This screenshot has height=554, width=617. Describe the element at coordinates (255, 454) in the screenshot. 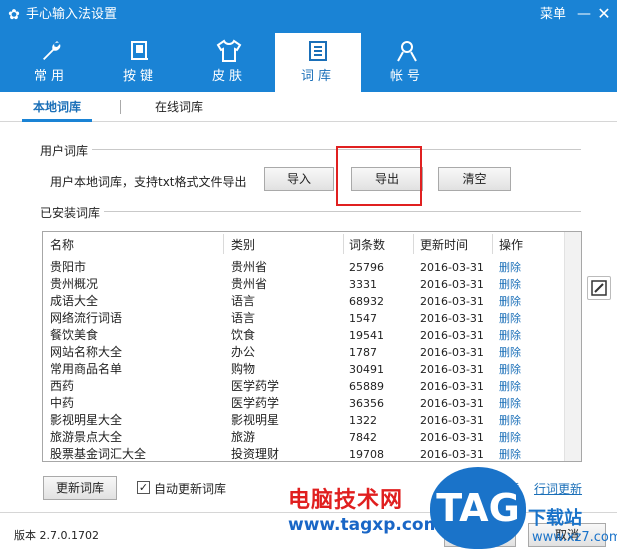

I see `category-cell: 投资理财` at that location.